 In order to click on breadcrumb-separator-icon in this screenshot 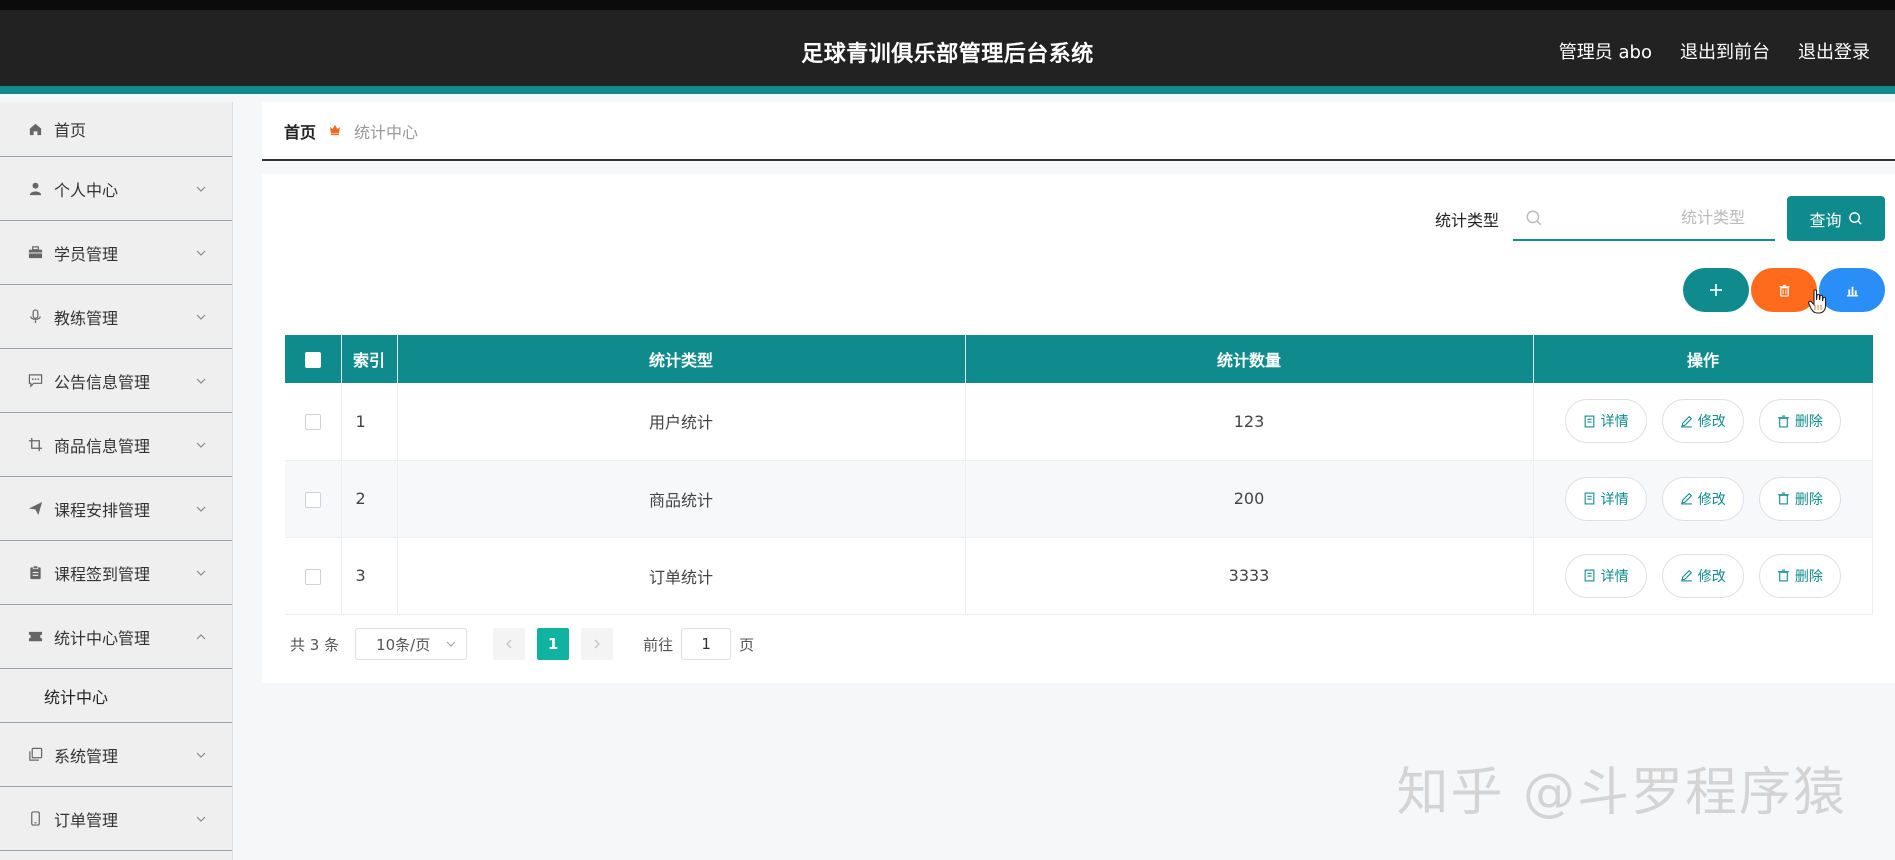, I will do `click(335, 131)`.